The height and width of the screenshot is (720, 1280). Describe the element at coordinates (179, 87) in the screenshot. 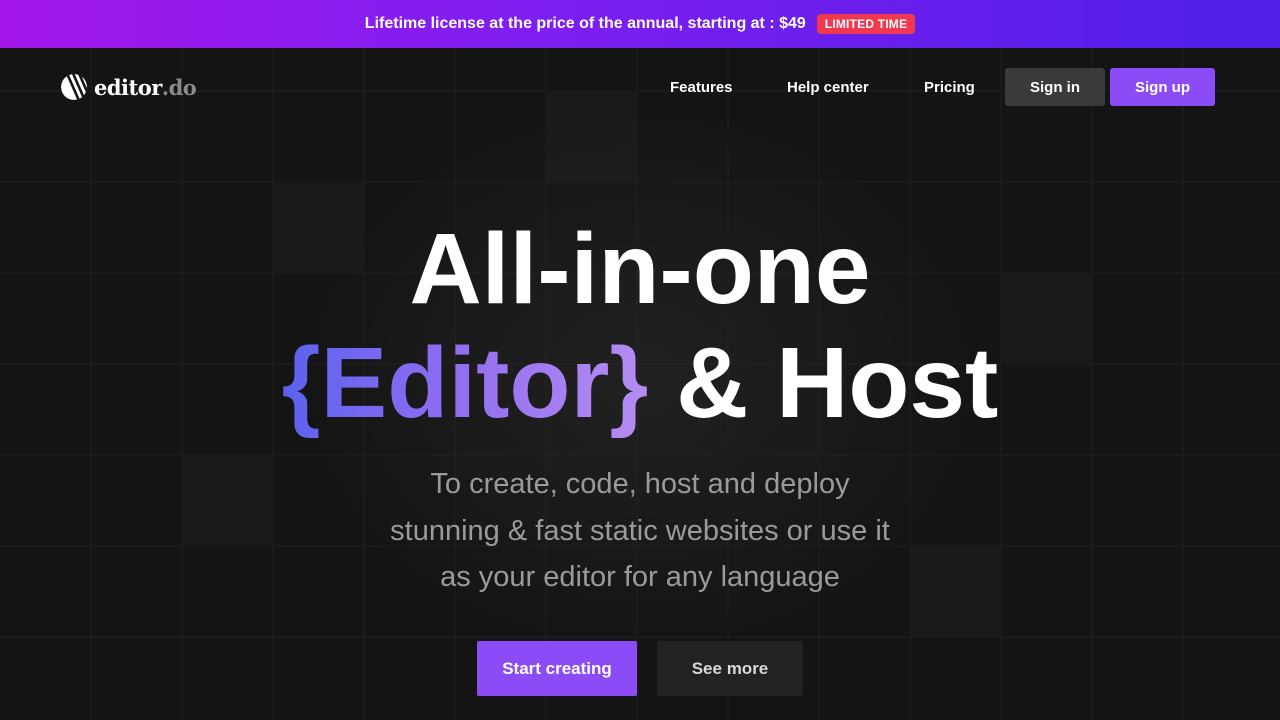

I see `brand-tld: .do` at that location.